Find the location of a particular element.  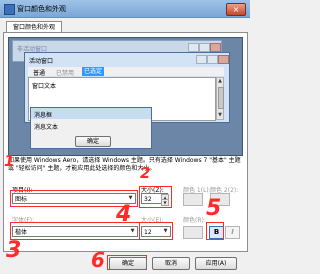

annotation-box-bold is located at coordinates (215, 231).